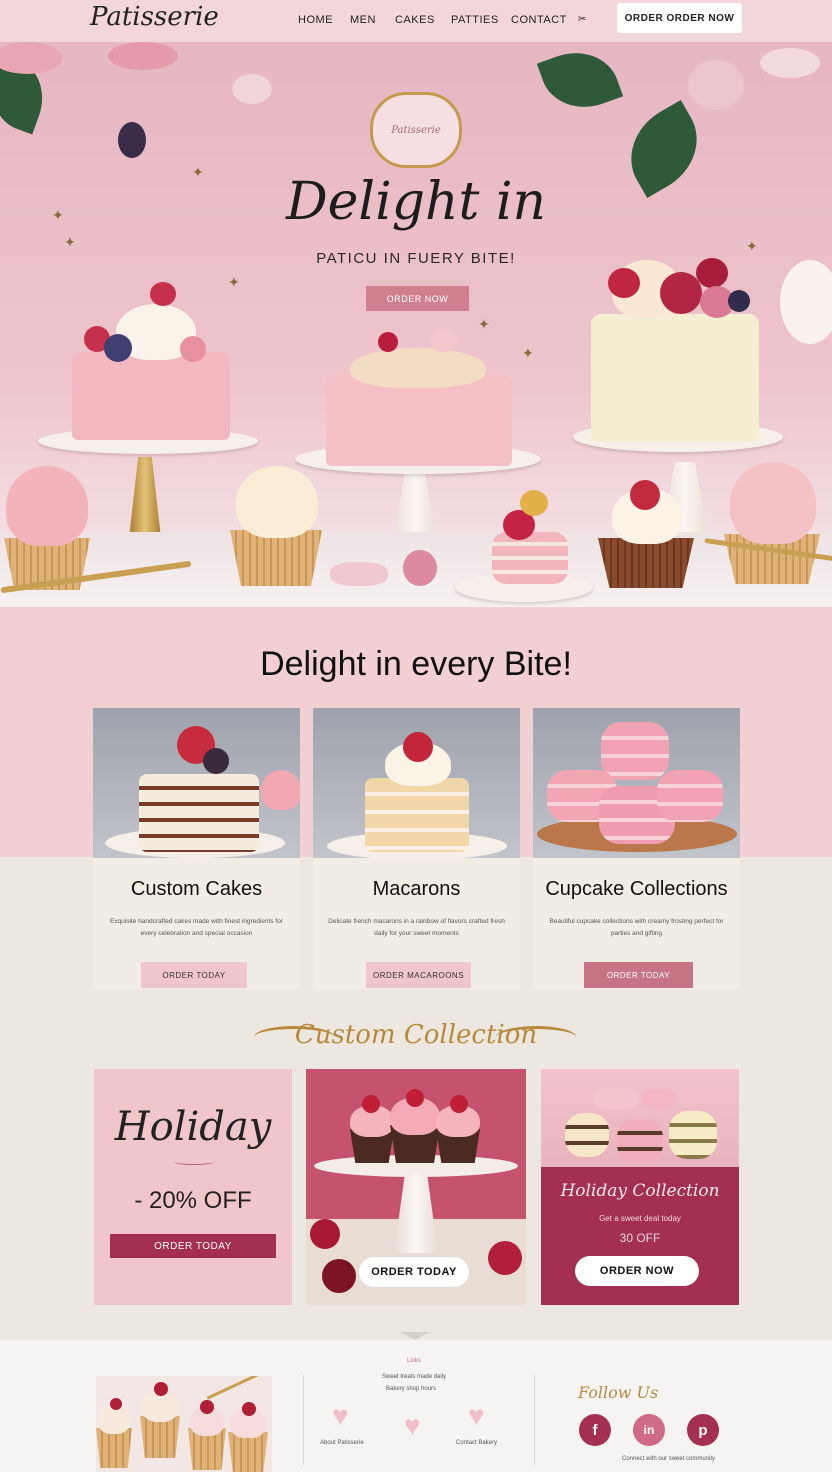  What do you see at coordinates (414, 1272) in the screenshot?
I see `order-today-pill-button: ORDER TODAY` at bounding box center [414, 1272].